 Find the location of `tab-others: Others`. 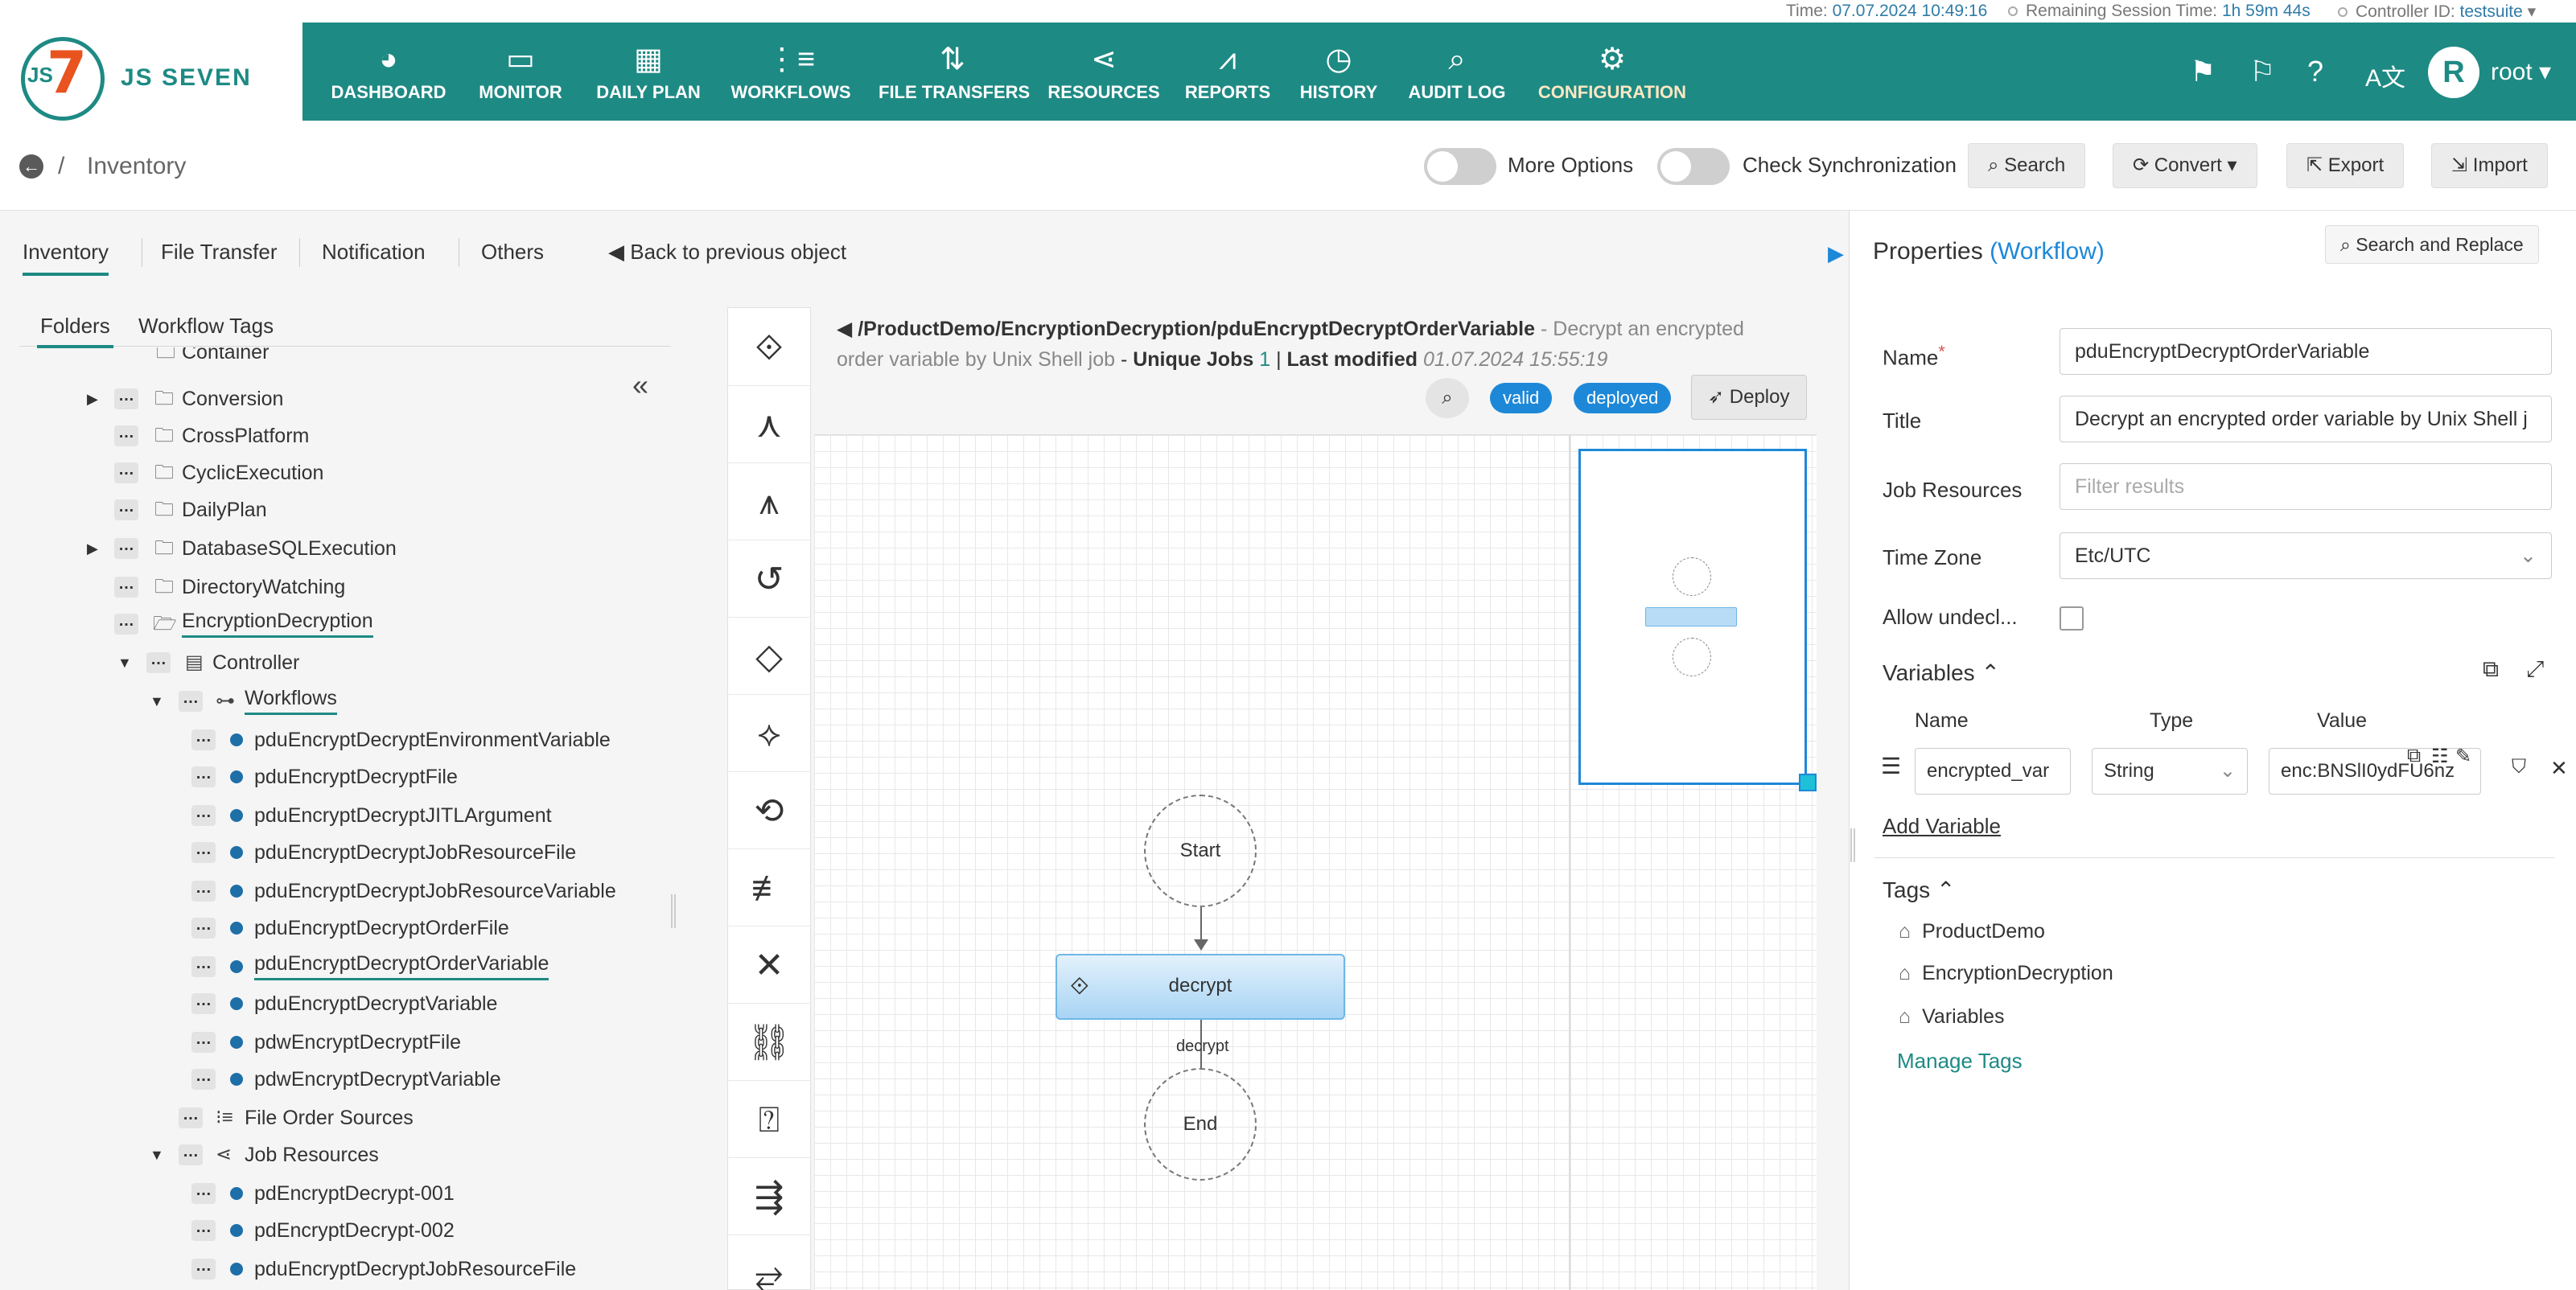

tab-others: Others is located at coordinates (512, 252).